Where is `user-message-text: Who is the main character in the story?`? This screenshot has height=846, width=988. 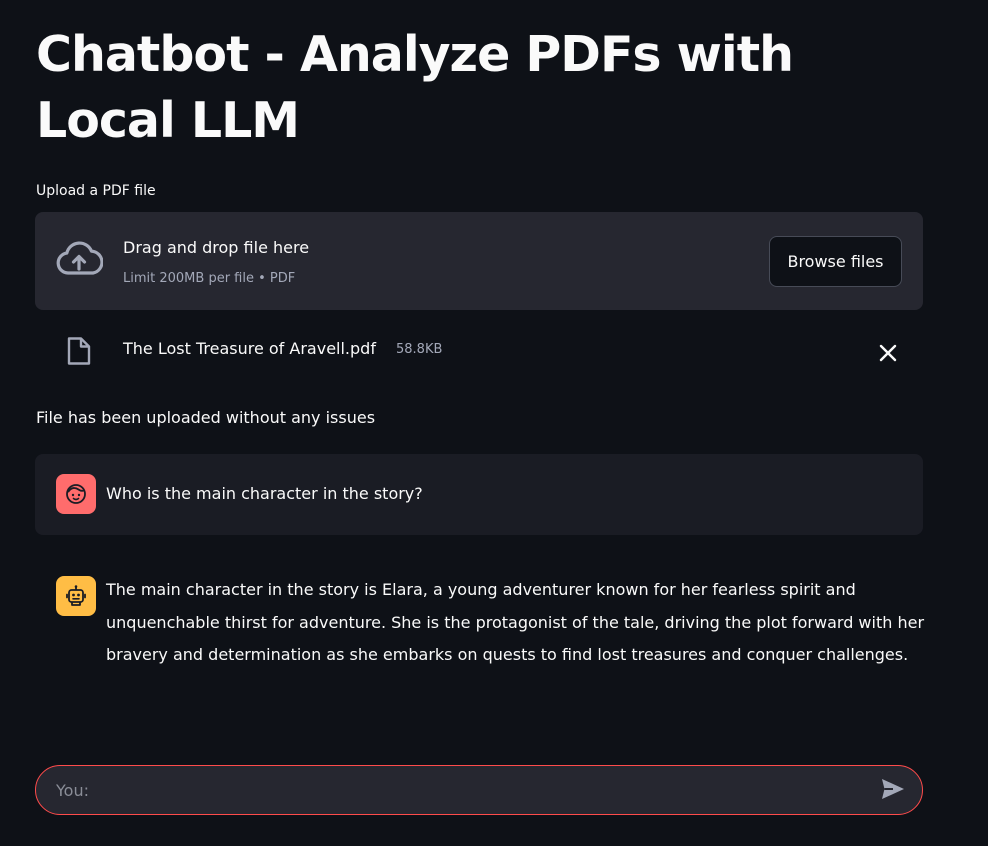 user-message-text: Who is the main character in the story? is located at coordinates (264, 493).